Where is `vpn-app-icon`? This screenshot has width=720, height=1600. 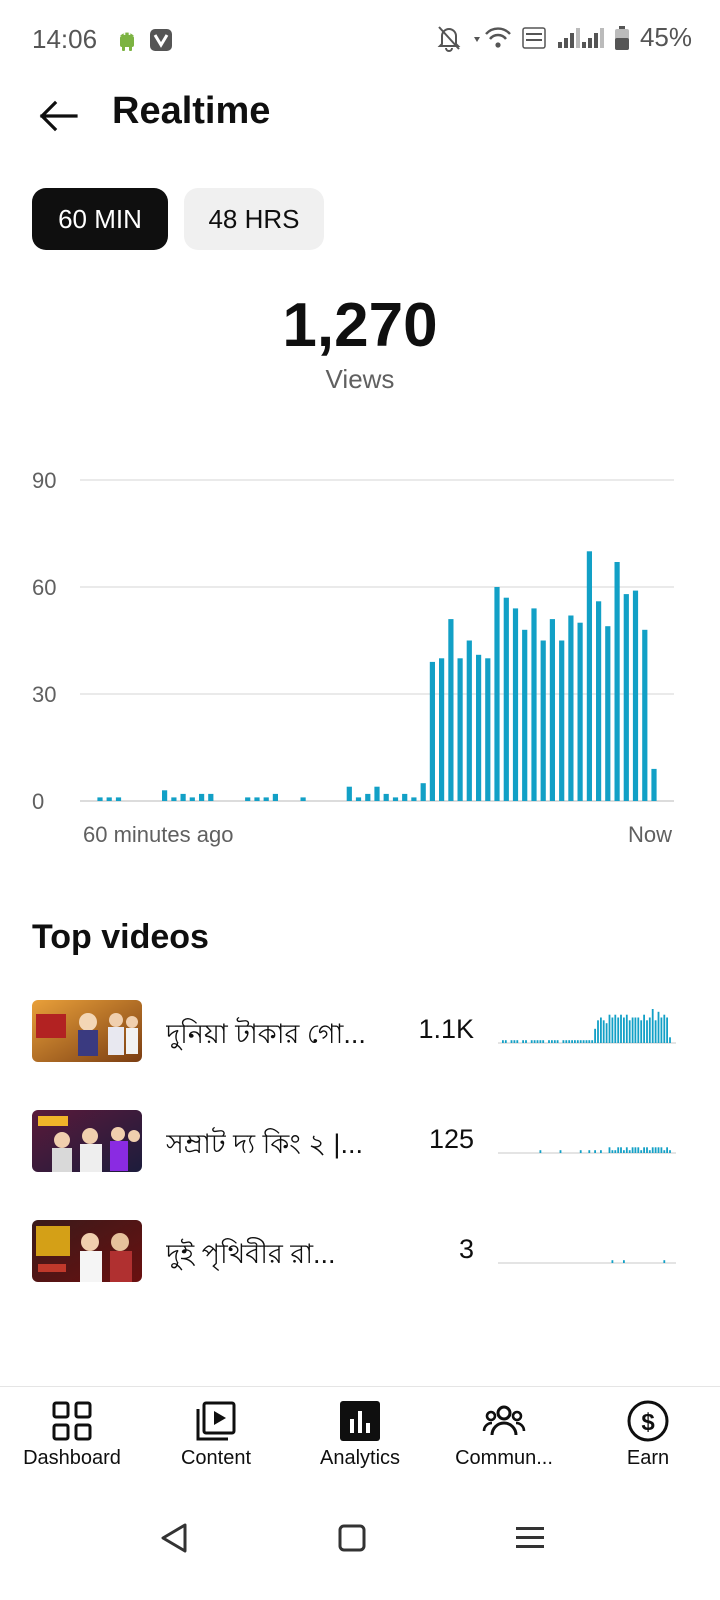 vpn-app-icon is located at coordinates (161, 40).